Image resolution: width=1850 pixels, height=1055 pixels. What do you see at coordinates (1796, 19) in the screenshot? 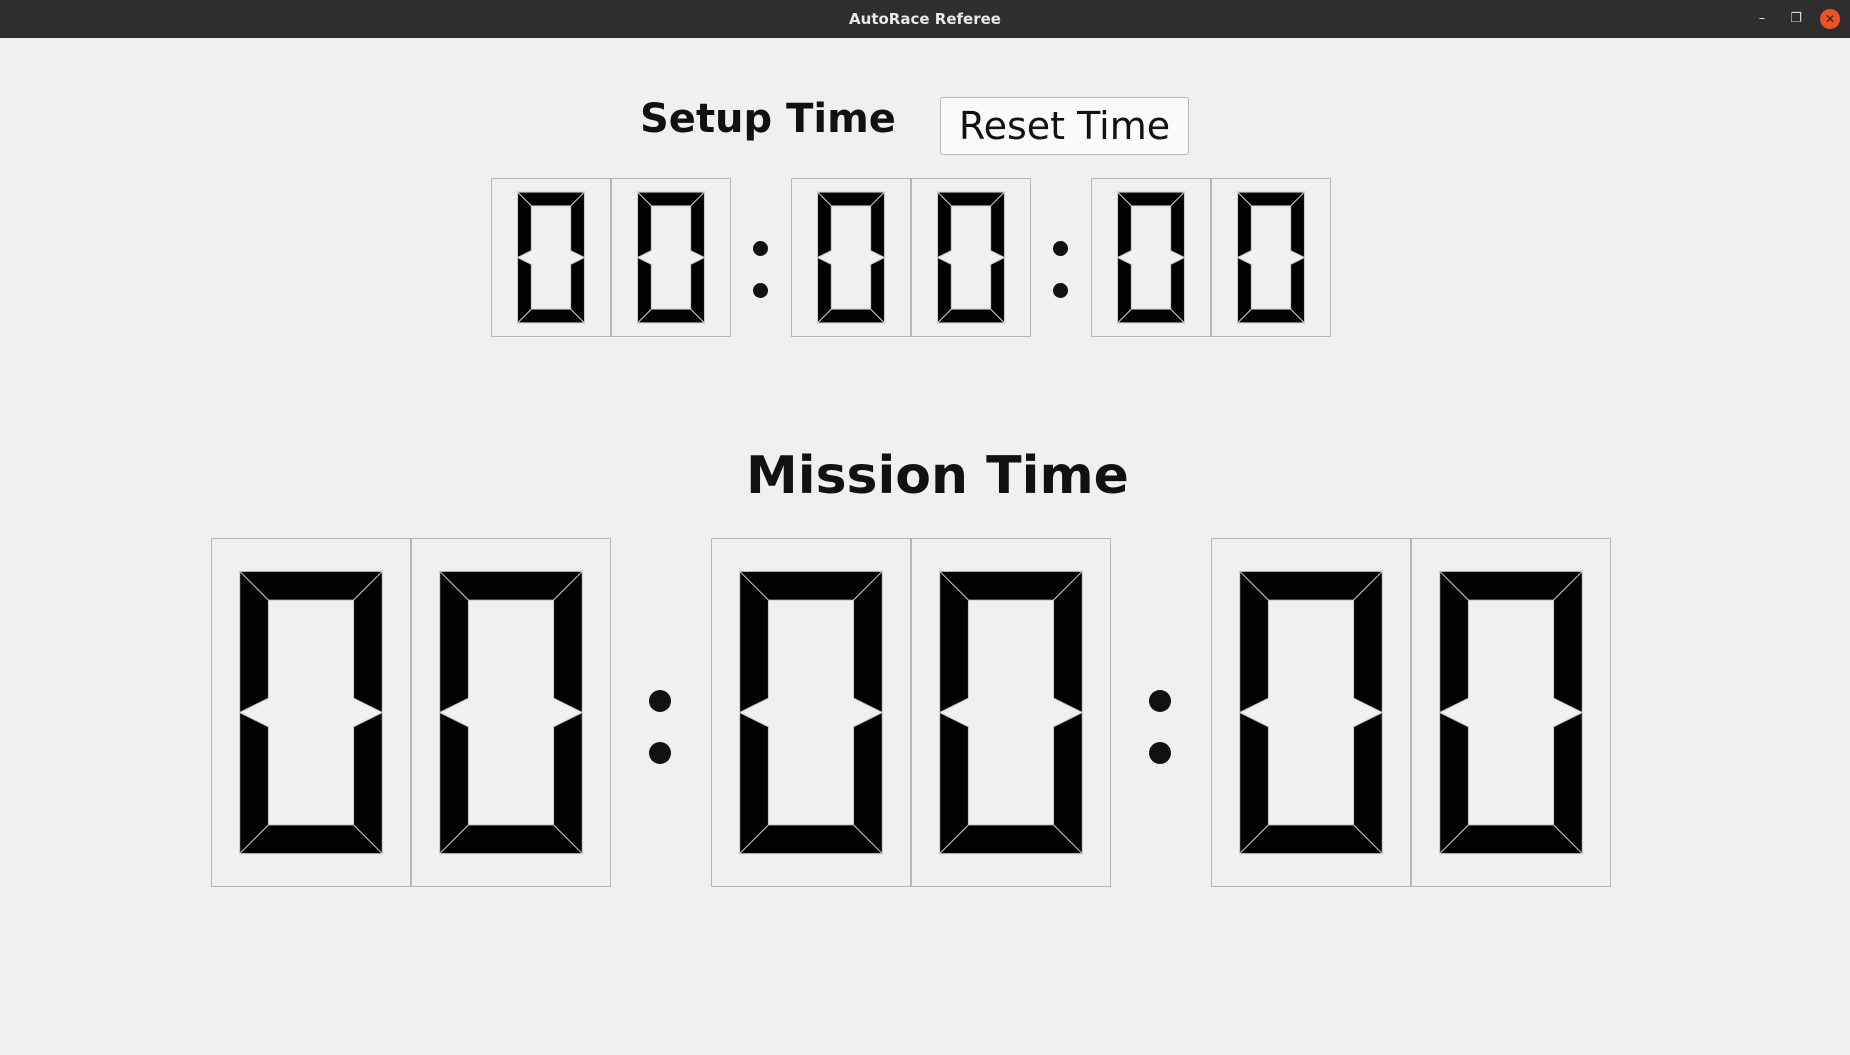
I see `maximize-button: ❐` at bounding box center [1796, 19].